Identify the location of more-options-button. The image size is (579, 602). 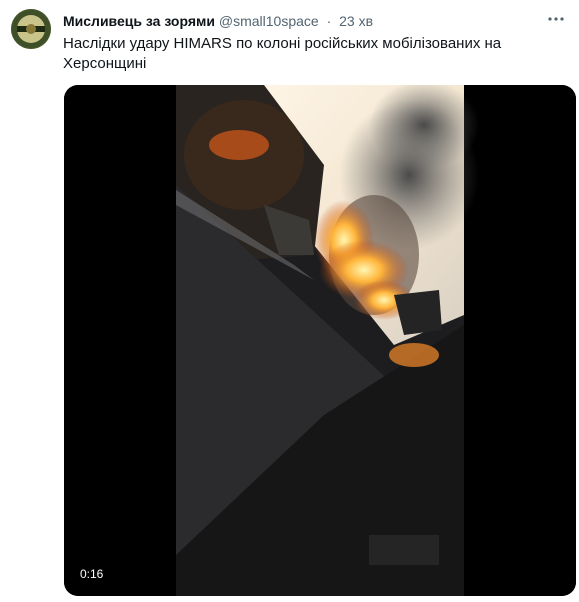
(556, 19).